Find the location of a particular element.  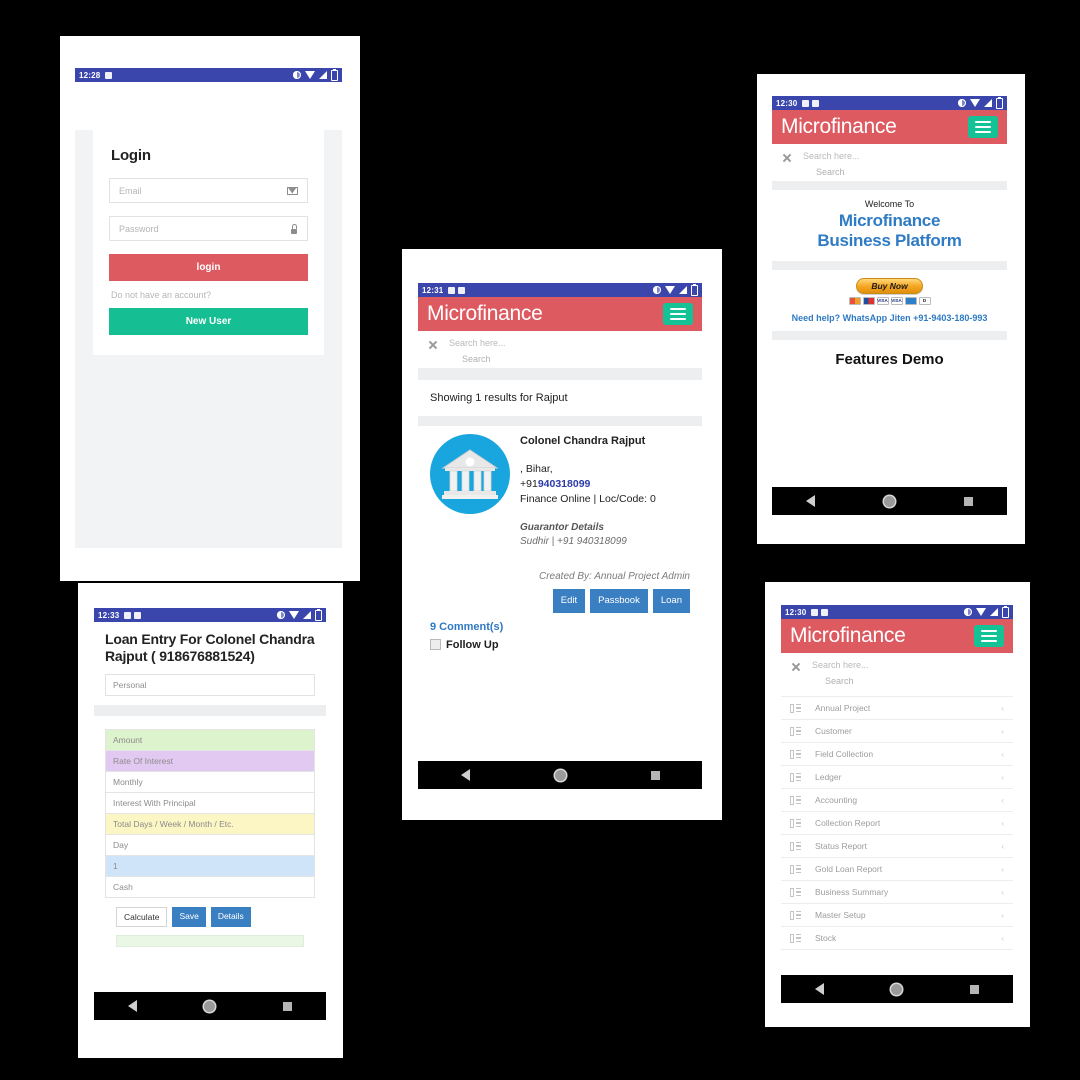

amex-icon is located at coordinates (910, 300).